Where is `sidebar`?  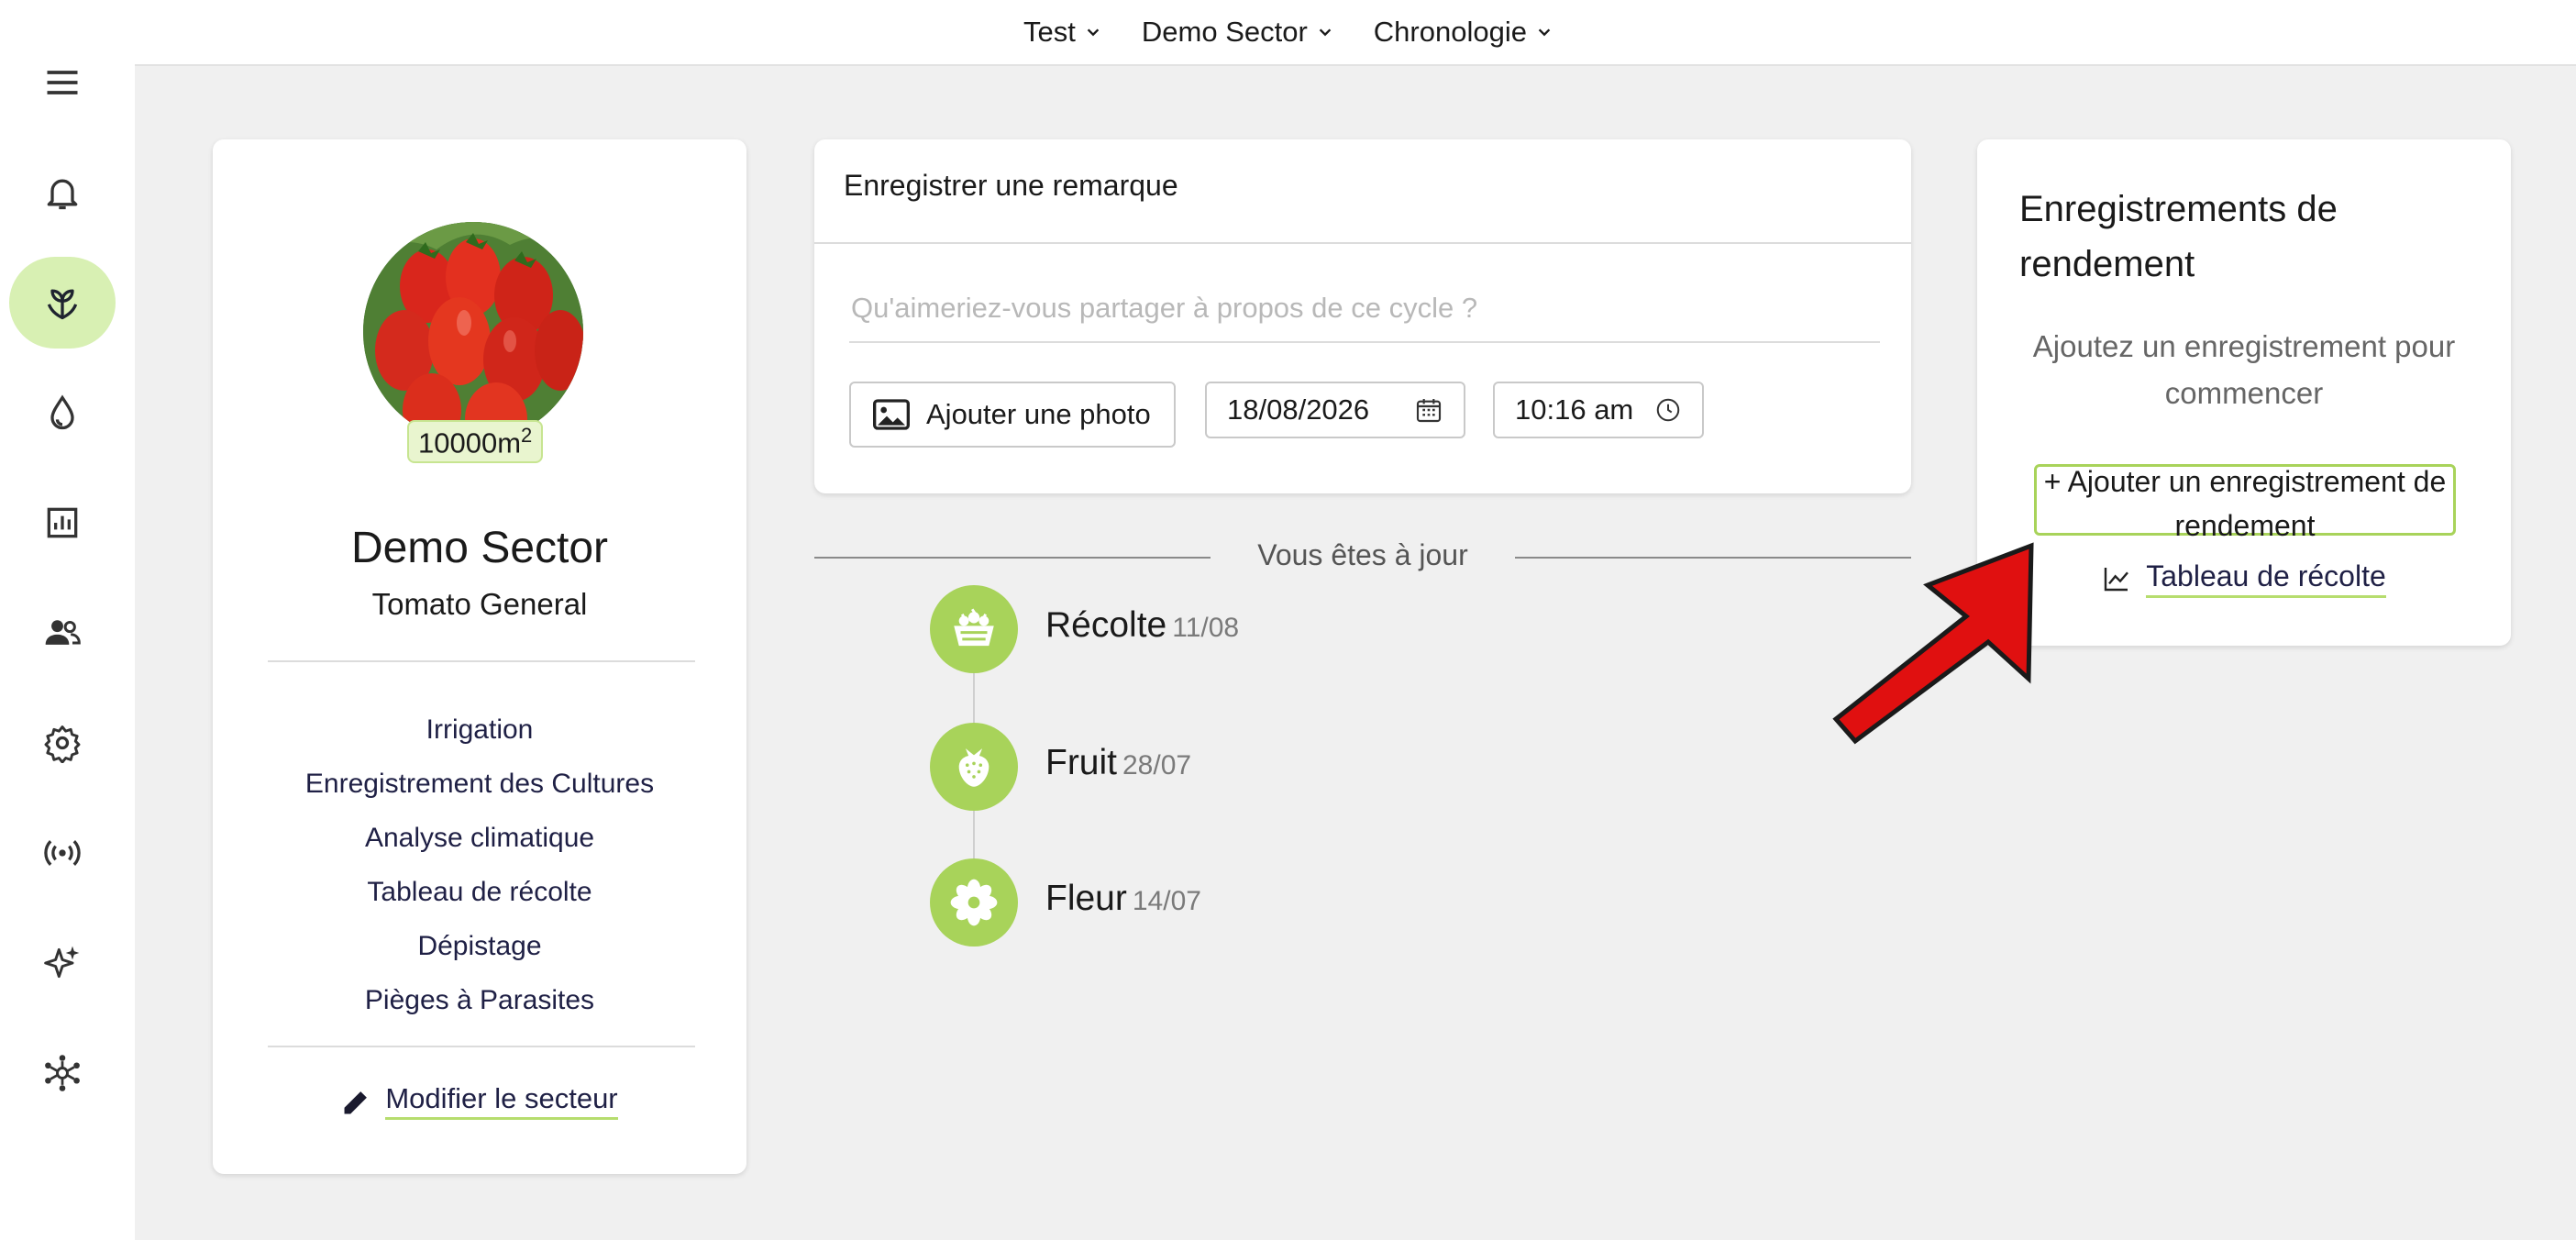 sidebar is located at coordinates (67, 620).